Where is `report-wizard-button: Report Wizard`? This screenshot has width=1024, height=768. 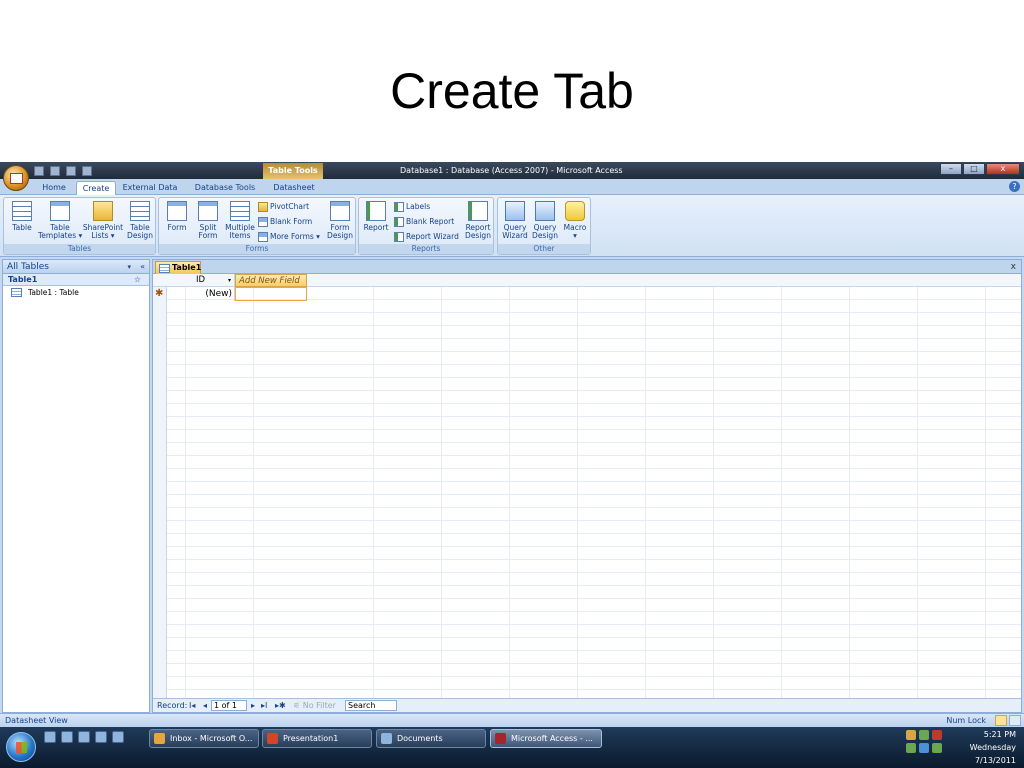 report-wizard-button: Report Wizard is located at coordinates (426, 236).